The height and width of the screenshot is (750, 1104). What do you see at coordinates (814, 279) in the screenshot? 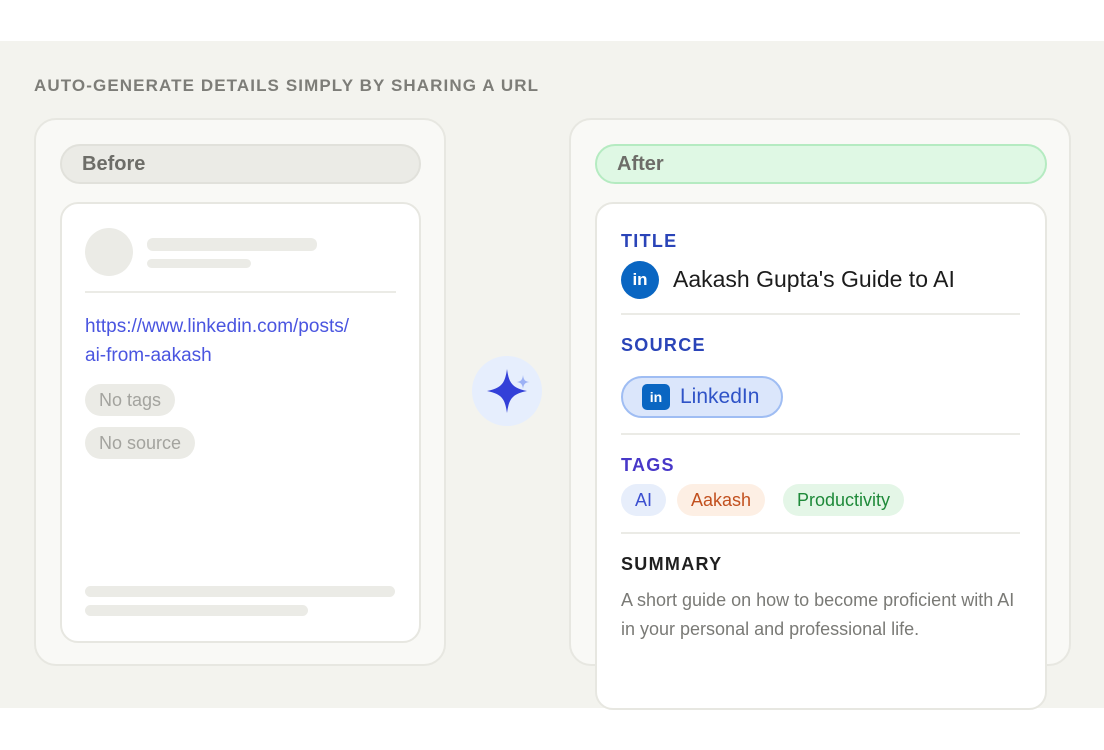
I see `generated-title: Aakash Gupta's Guide to AI` at bounding box center [814, 279].